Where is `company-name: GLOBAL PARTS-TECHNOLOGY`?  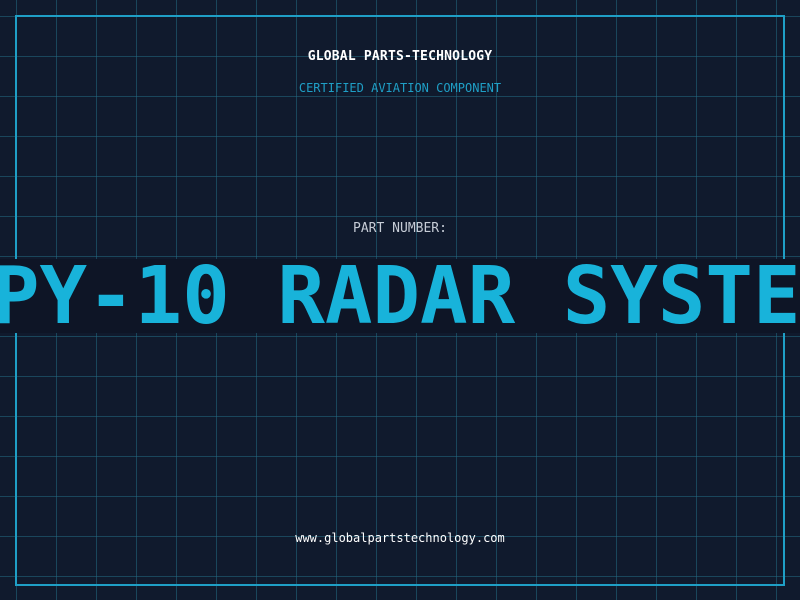 company-name: GLOBAL PARTS-TECHNOLOGY is located at coordinates (400, 56).